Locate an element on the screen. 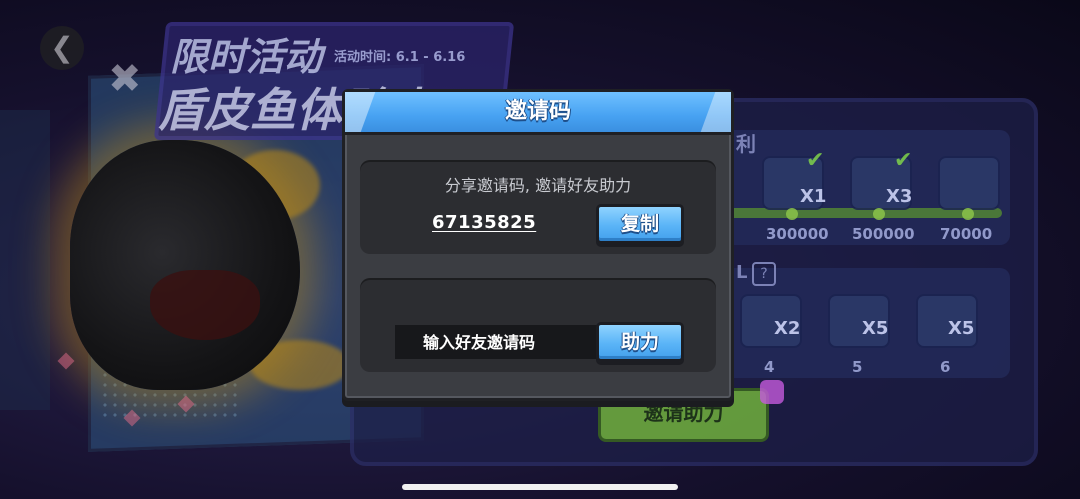 The image size is (1080, 499). event-title: 限时活动 is located at coordinates (246, 57).